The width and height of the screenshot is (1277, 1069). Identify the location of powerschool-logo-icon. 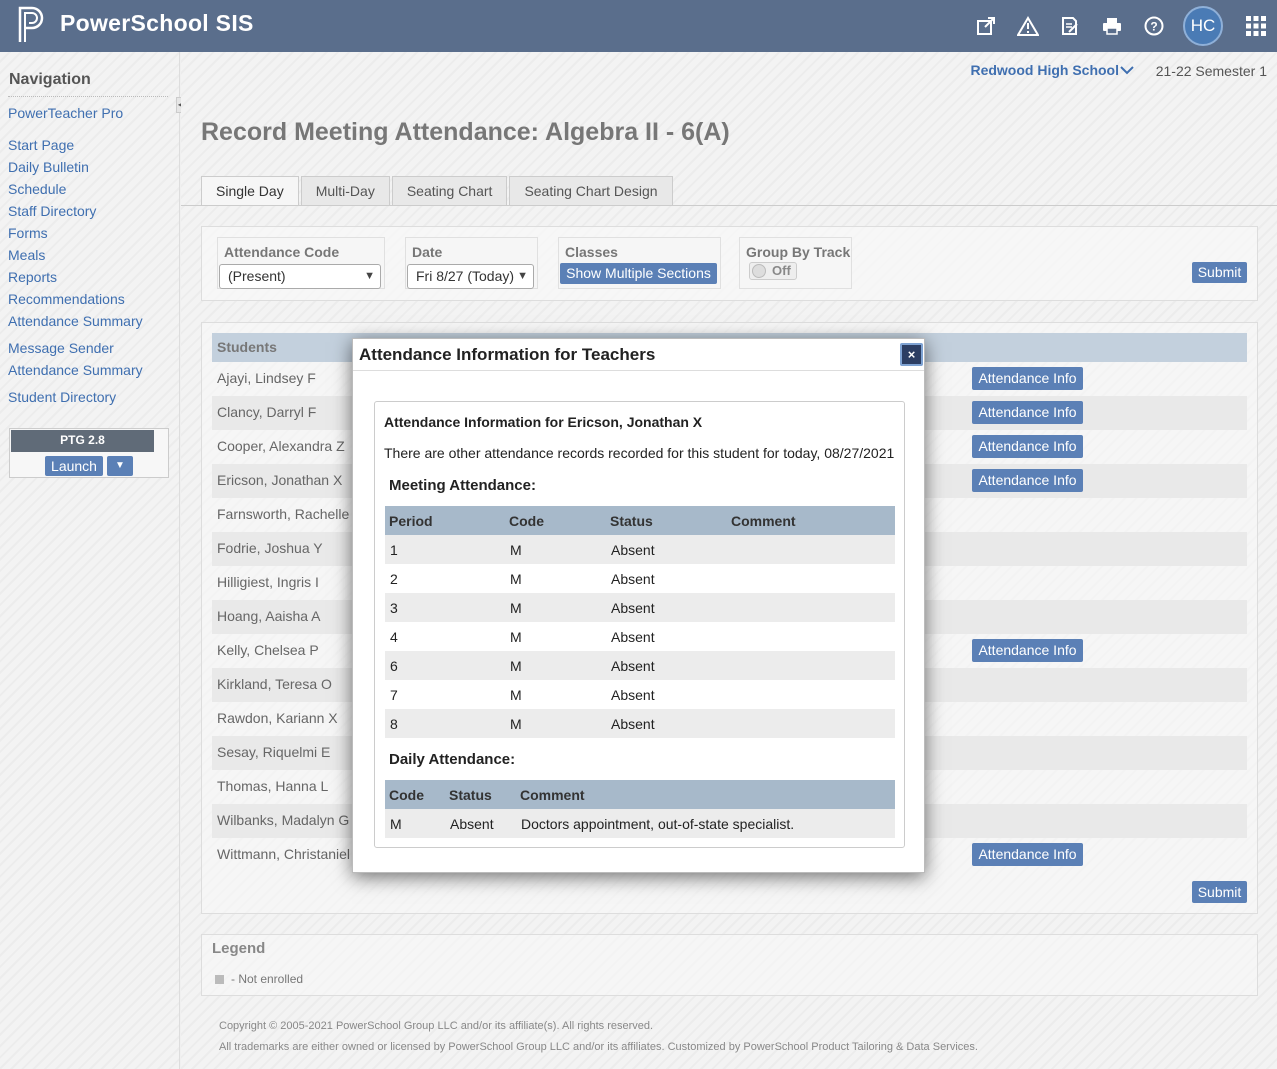
(33, 24).